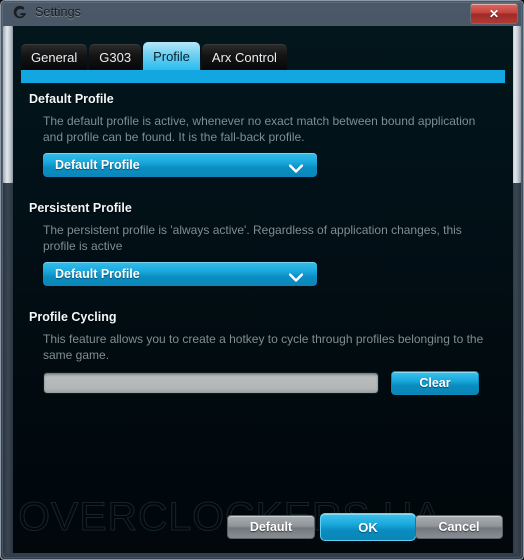  I want to click on section-title-profile-cycling: Profile Cycling, so click(73, 317).